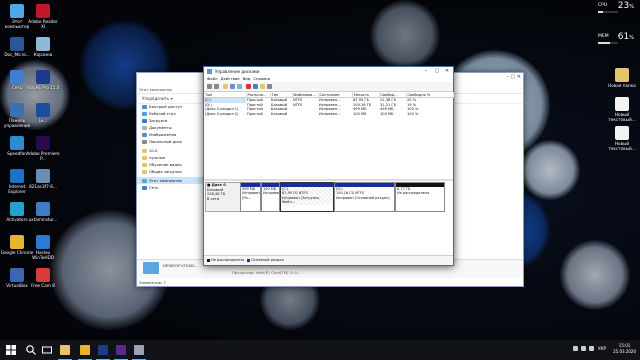 This screenshot has width=640, height=360. I want to click on nav-item: 10.0, so click(171, 150).